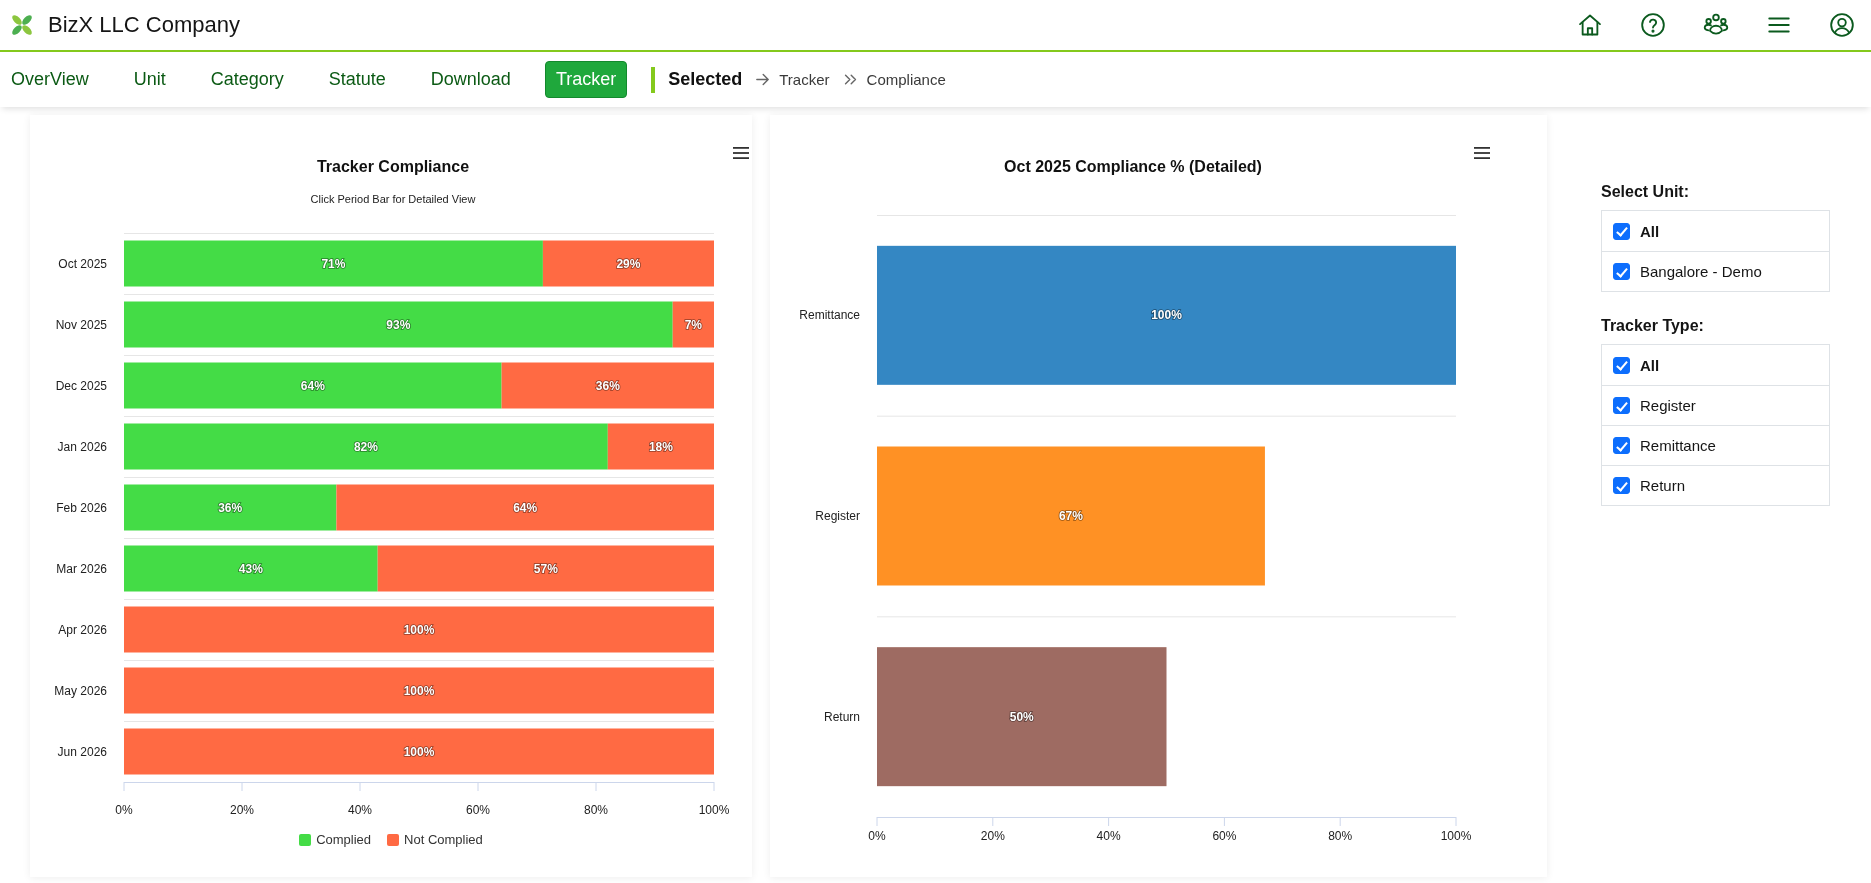 This screenshot has width=1871, height=883. What do you see at coordinates (393, 166) in the screenshot?
I see `chart-title: Tracker Compliance` at bounding box center [393, 166].